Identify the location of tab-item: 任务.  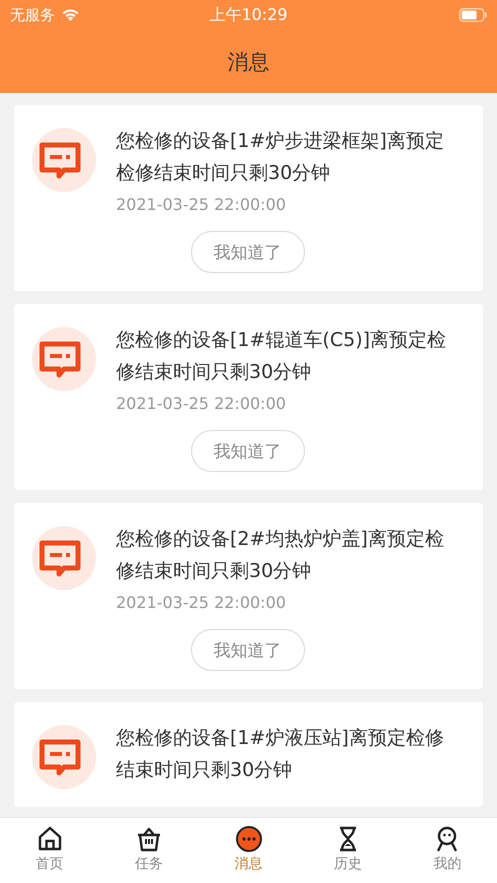
(149, 850).